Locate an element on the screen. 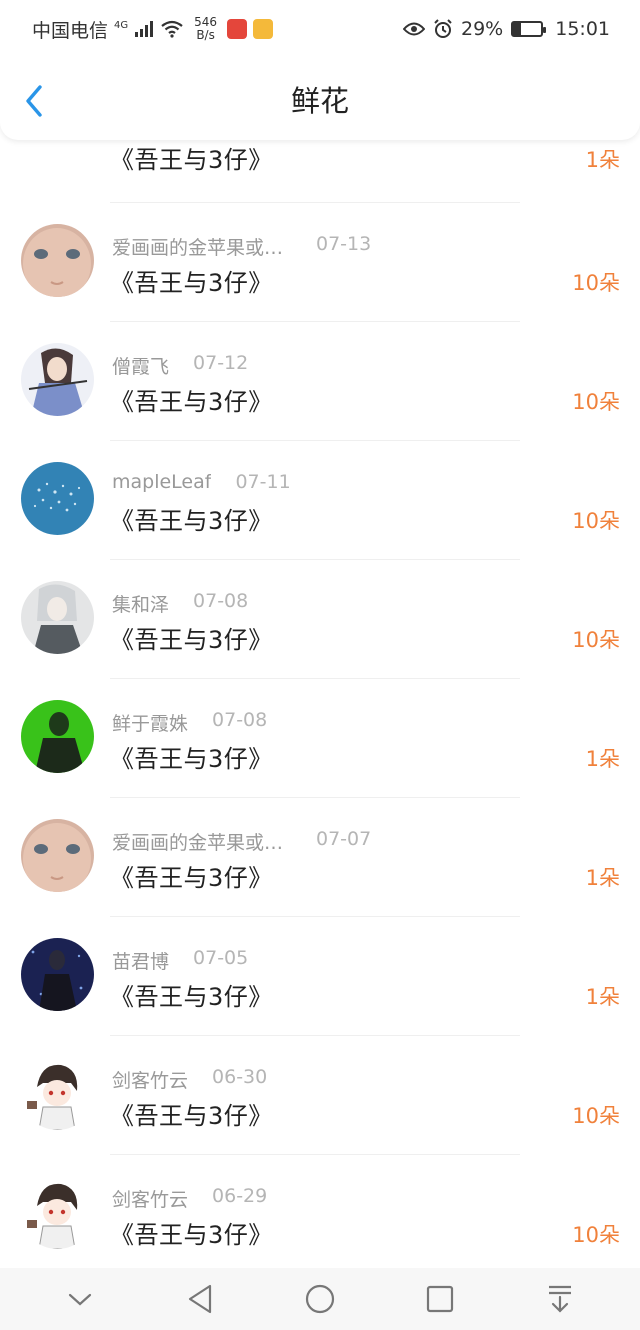  item-meta: 爱画画的金苹果或… 07-13 is located at coordinates (241, 246).